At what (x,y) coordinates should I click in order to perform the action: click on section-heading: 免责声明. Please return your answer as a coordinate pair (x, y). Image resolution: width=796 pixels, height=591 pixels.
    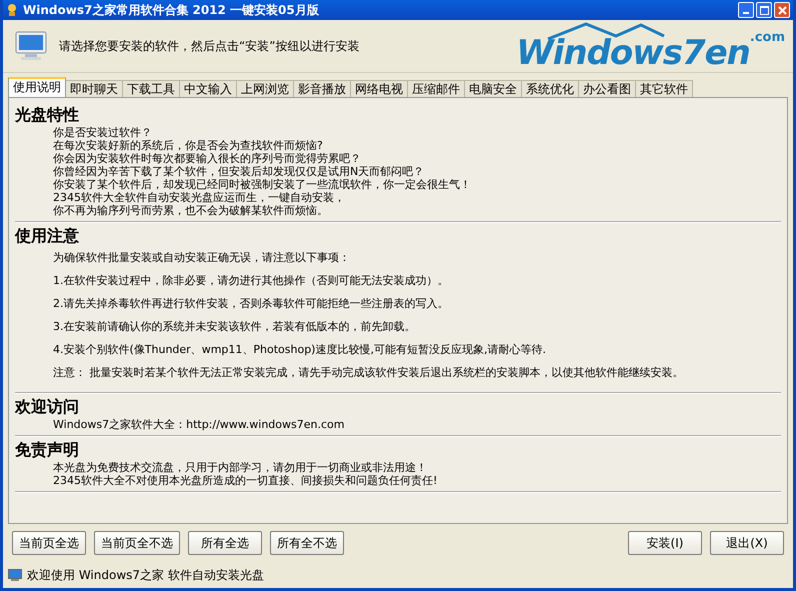
    Looking at the image, I should click on (47, 450).